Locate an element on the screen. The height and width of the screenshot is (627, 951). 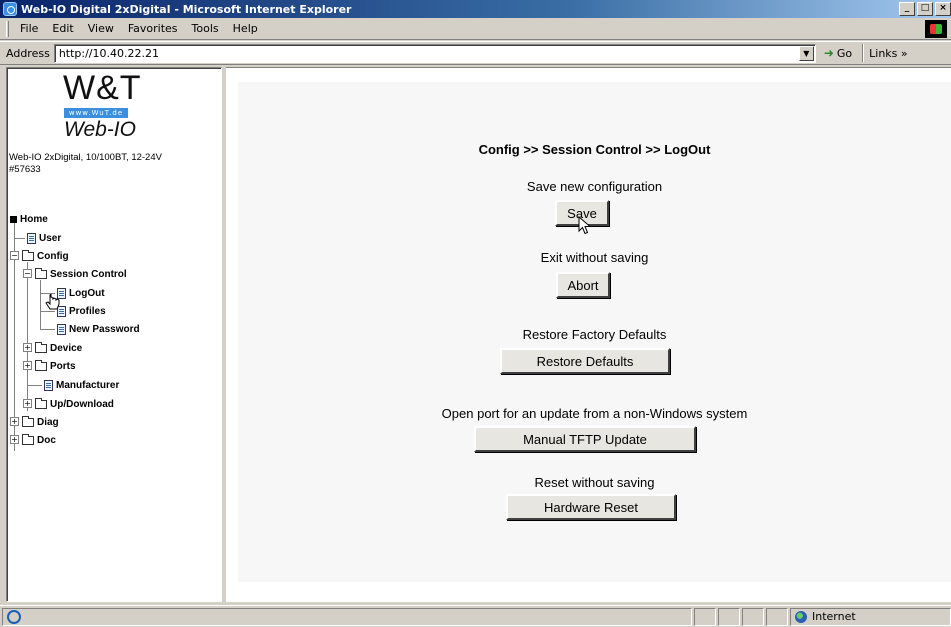
tree-item-updownload: Up/Download is located at coordinates (74, 404).